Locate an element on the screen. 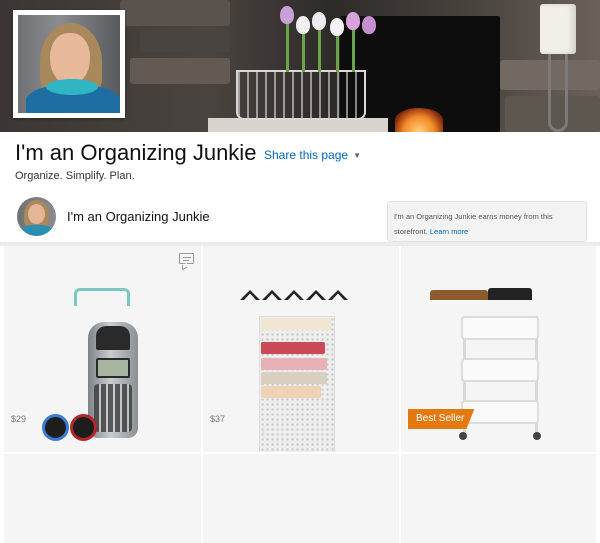 The image size is (600, 543). candle-holder is located at coordinates (558, 93).